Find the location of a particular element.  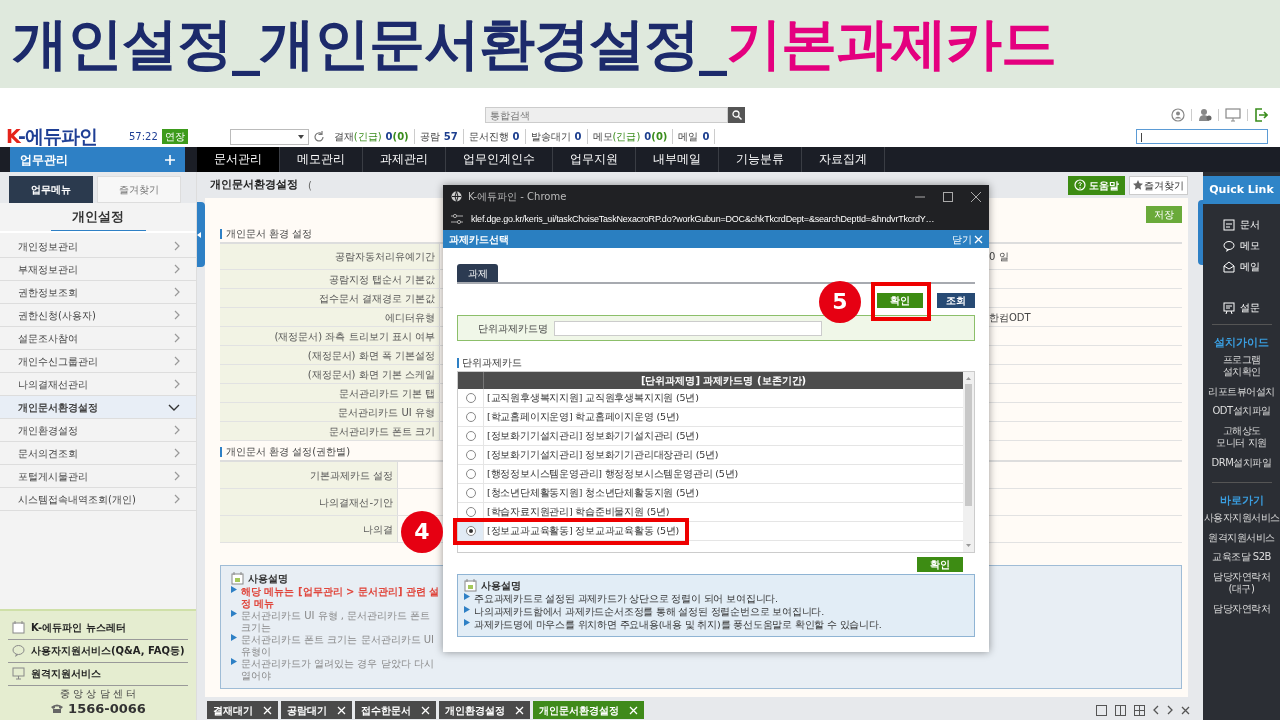

counter-label: 메일 is located at coordinates (688, 136).